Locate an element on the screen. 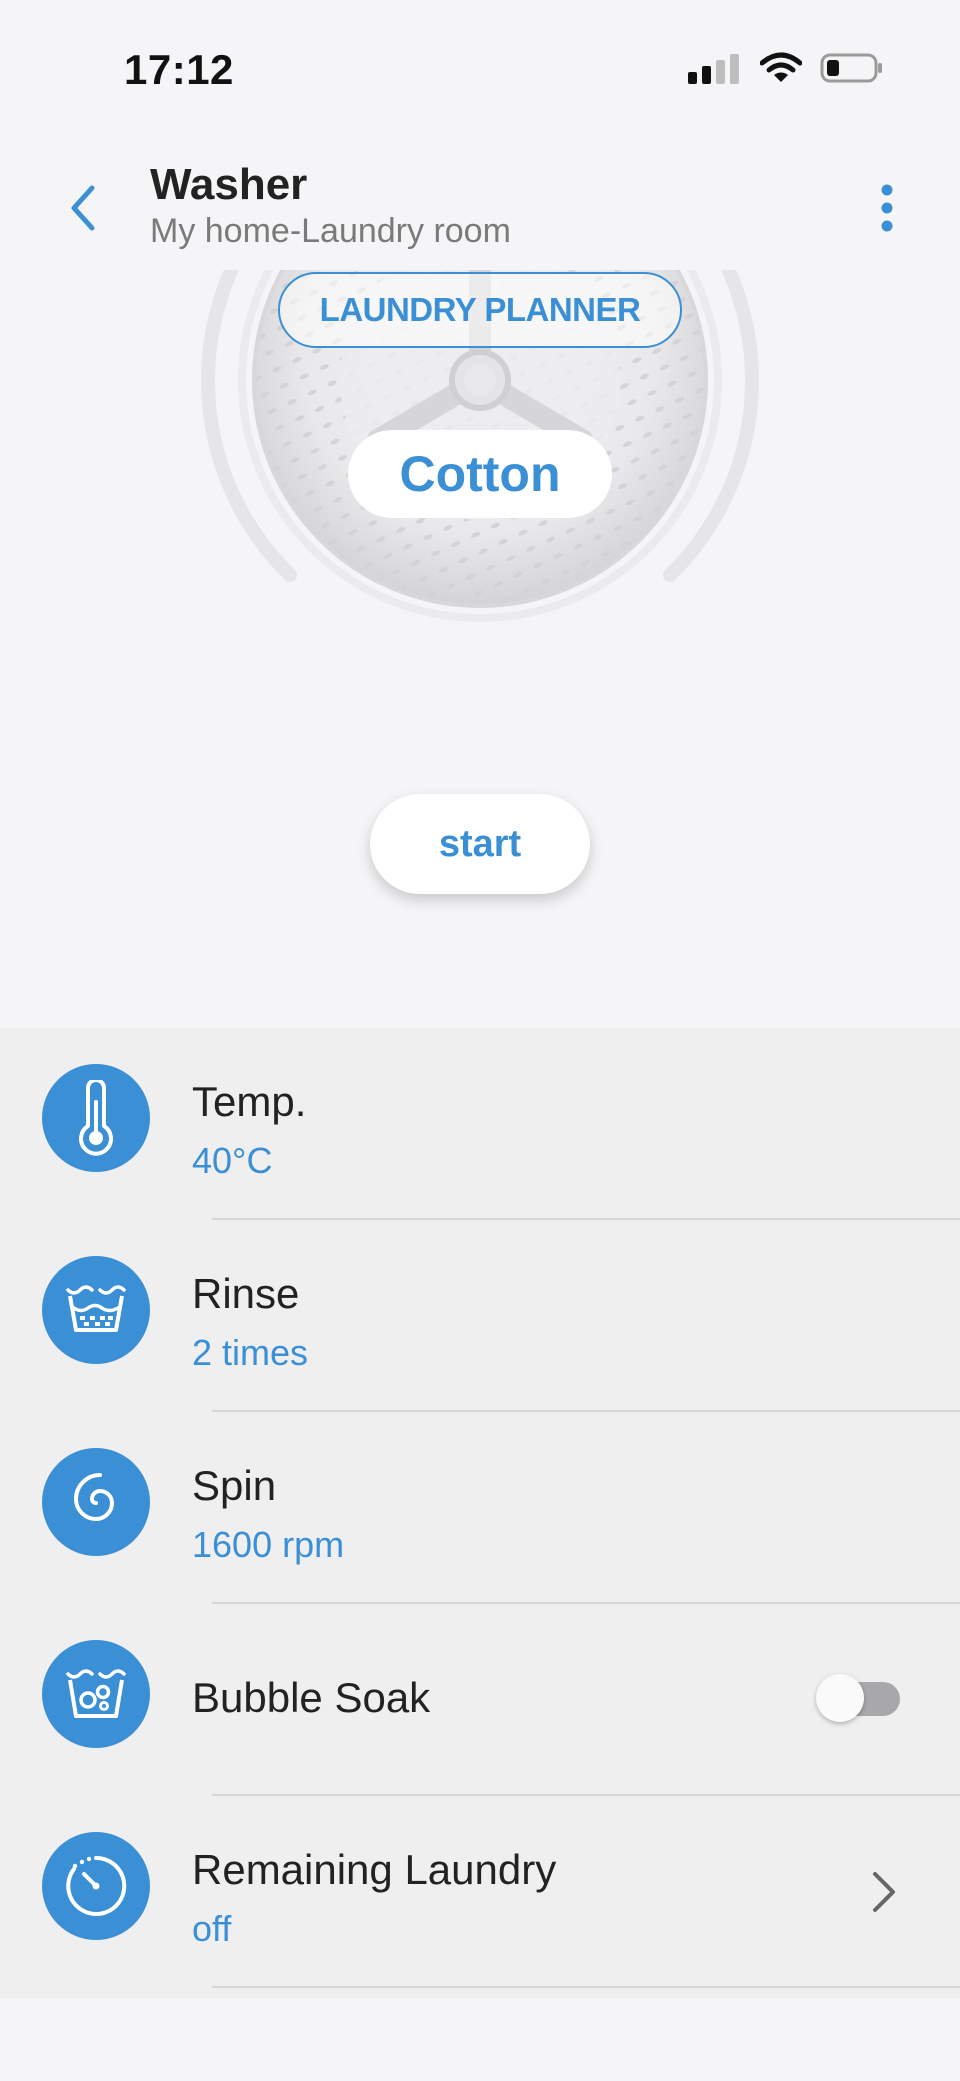  signal-icon is located at coordinates (715, 70).